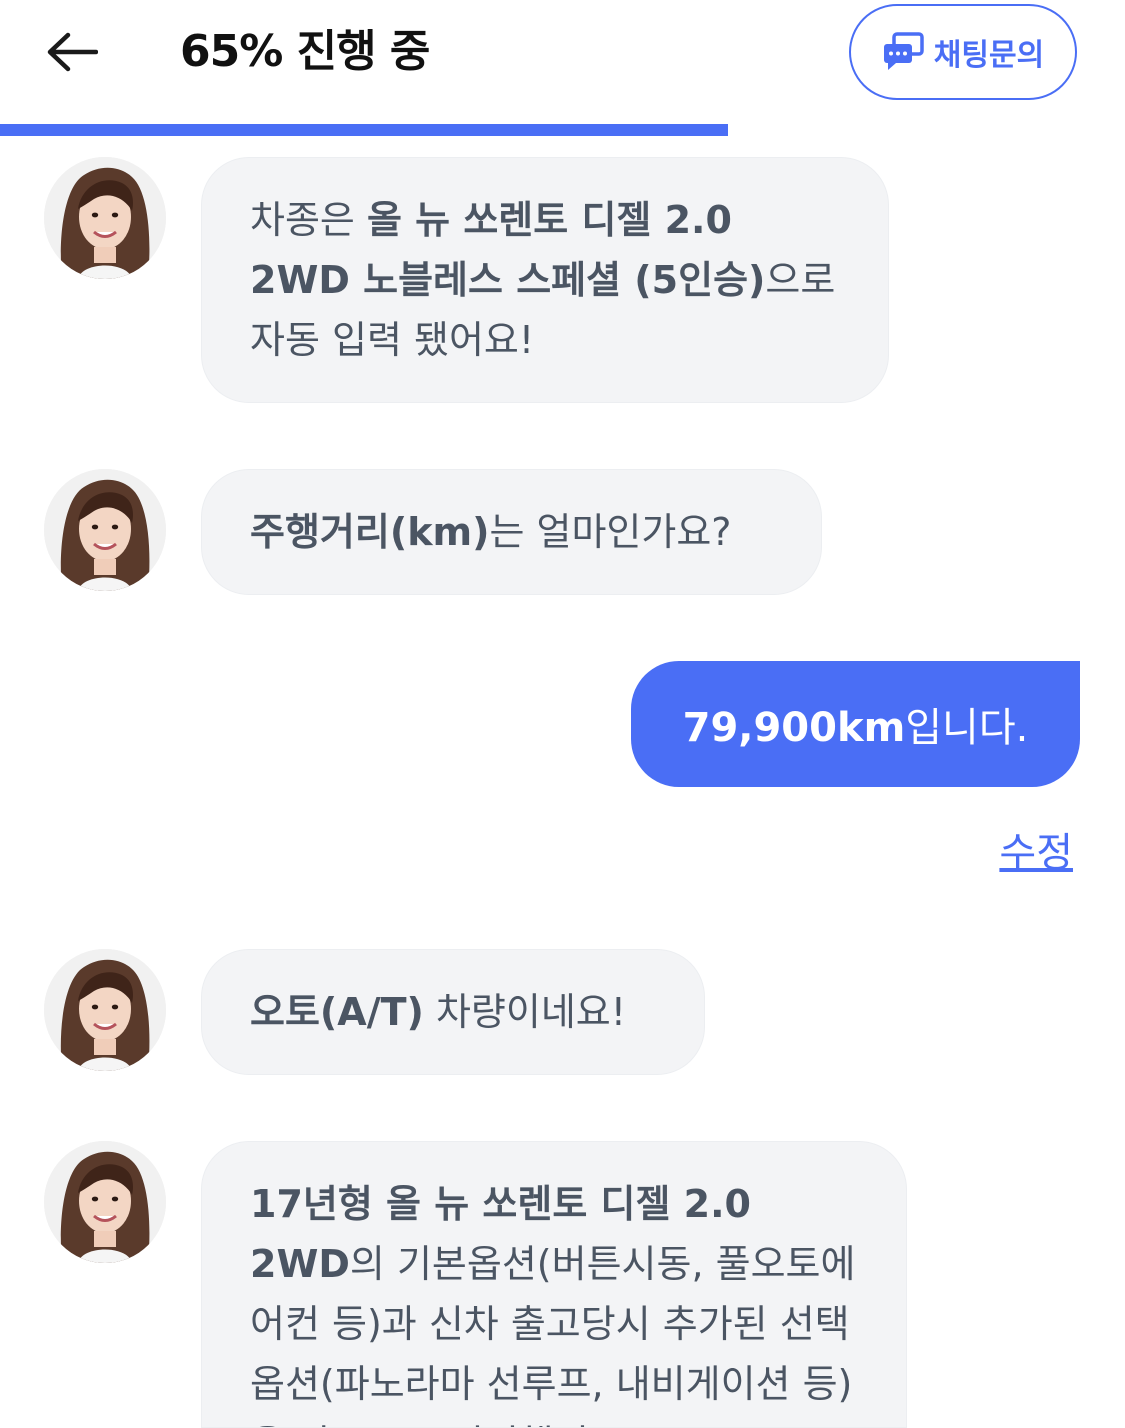 This screenshot has height=1428, width=1125. What do you see at coordinates (610, 532) in the screenshot?
I see `message-text: 는 얼마인가요?` at bounding box center [610, 532].